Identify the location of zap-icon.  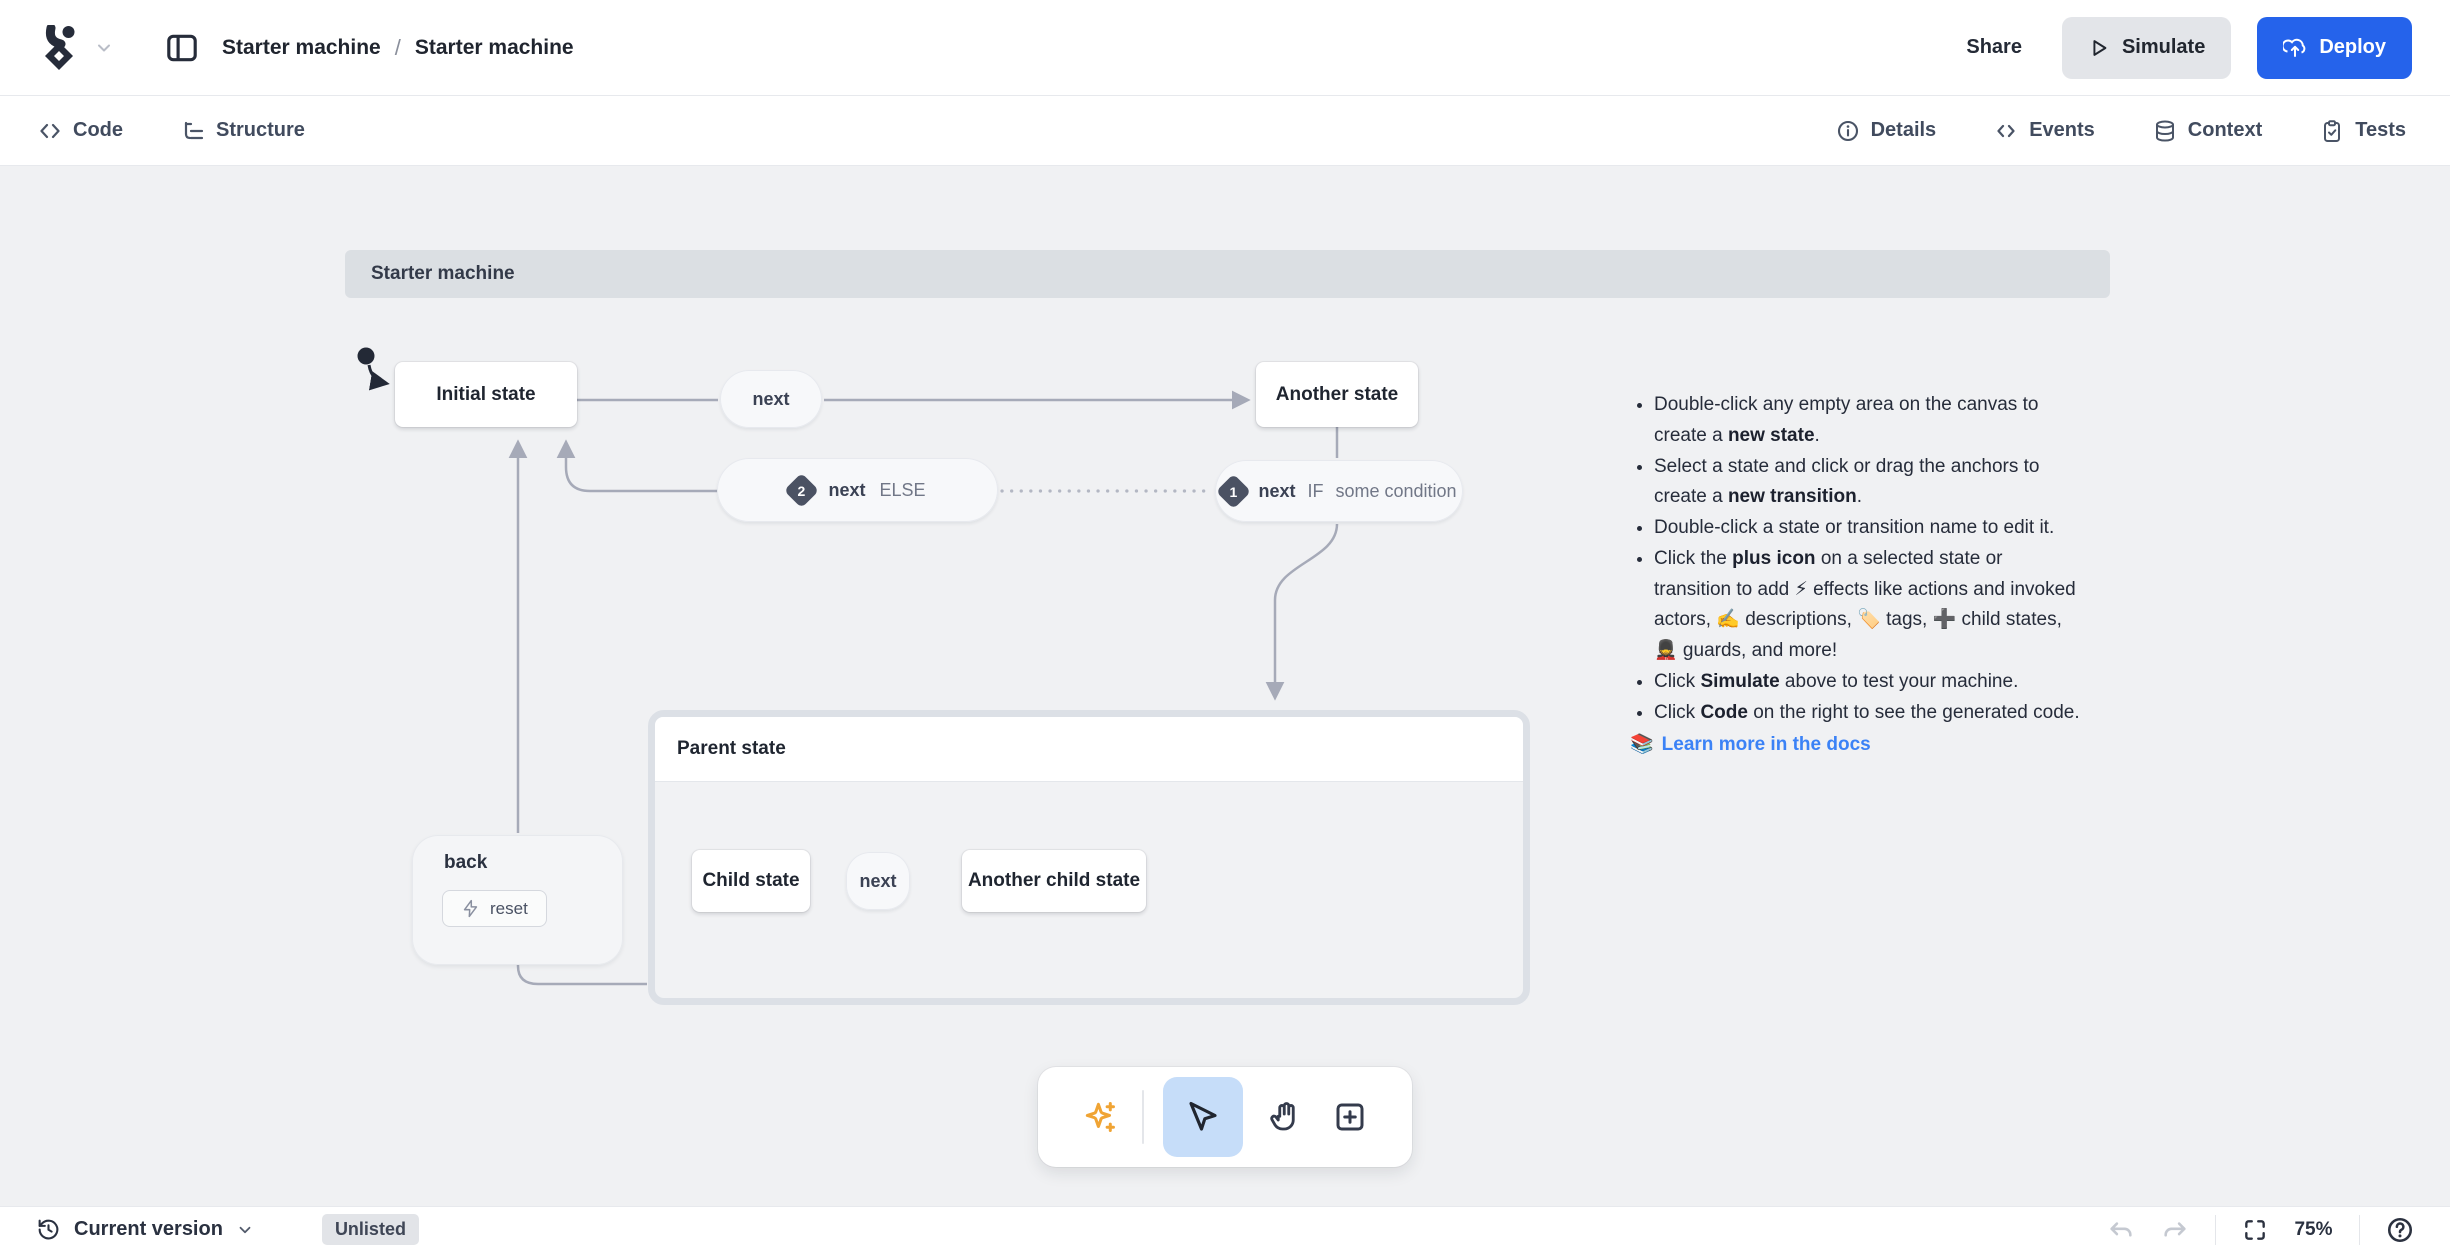
(470, 908).